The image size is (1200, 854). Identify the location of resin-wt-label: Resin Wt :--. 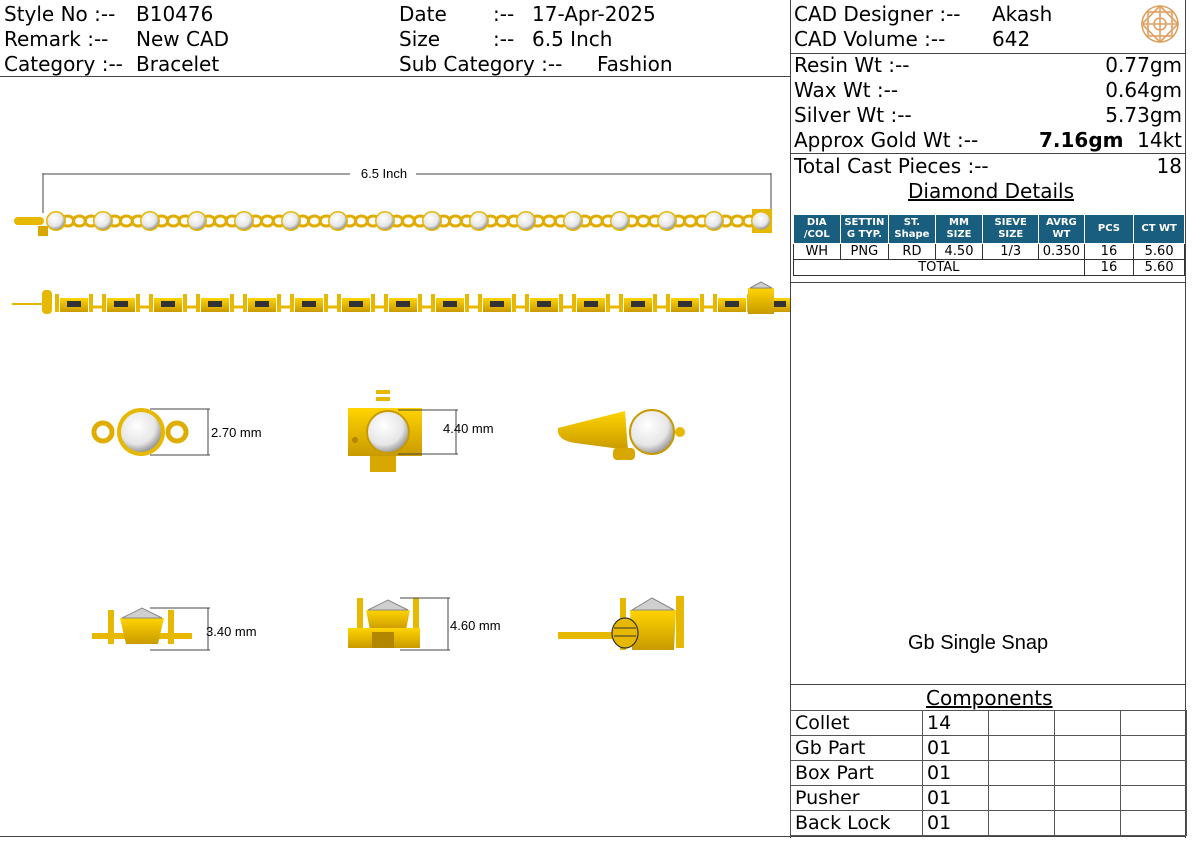
(852, 65).